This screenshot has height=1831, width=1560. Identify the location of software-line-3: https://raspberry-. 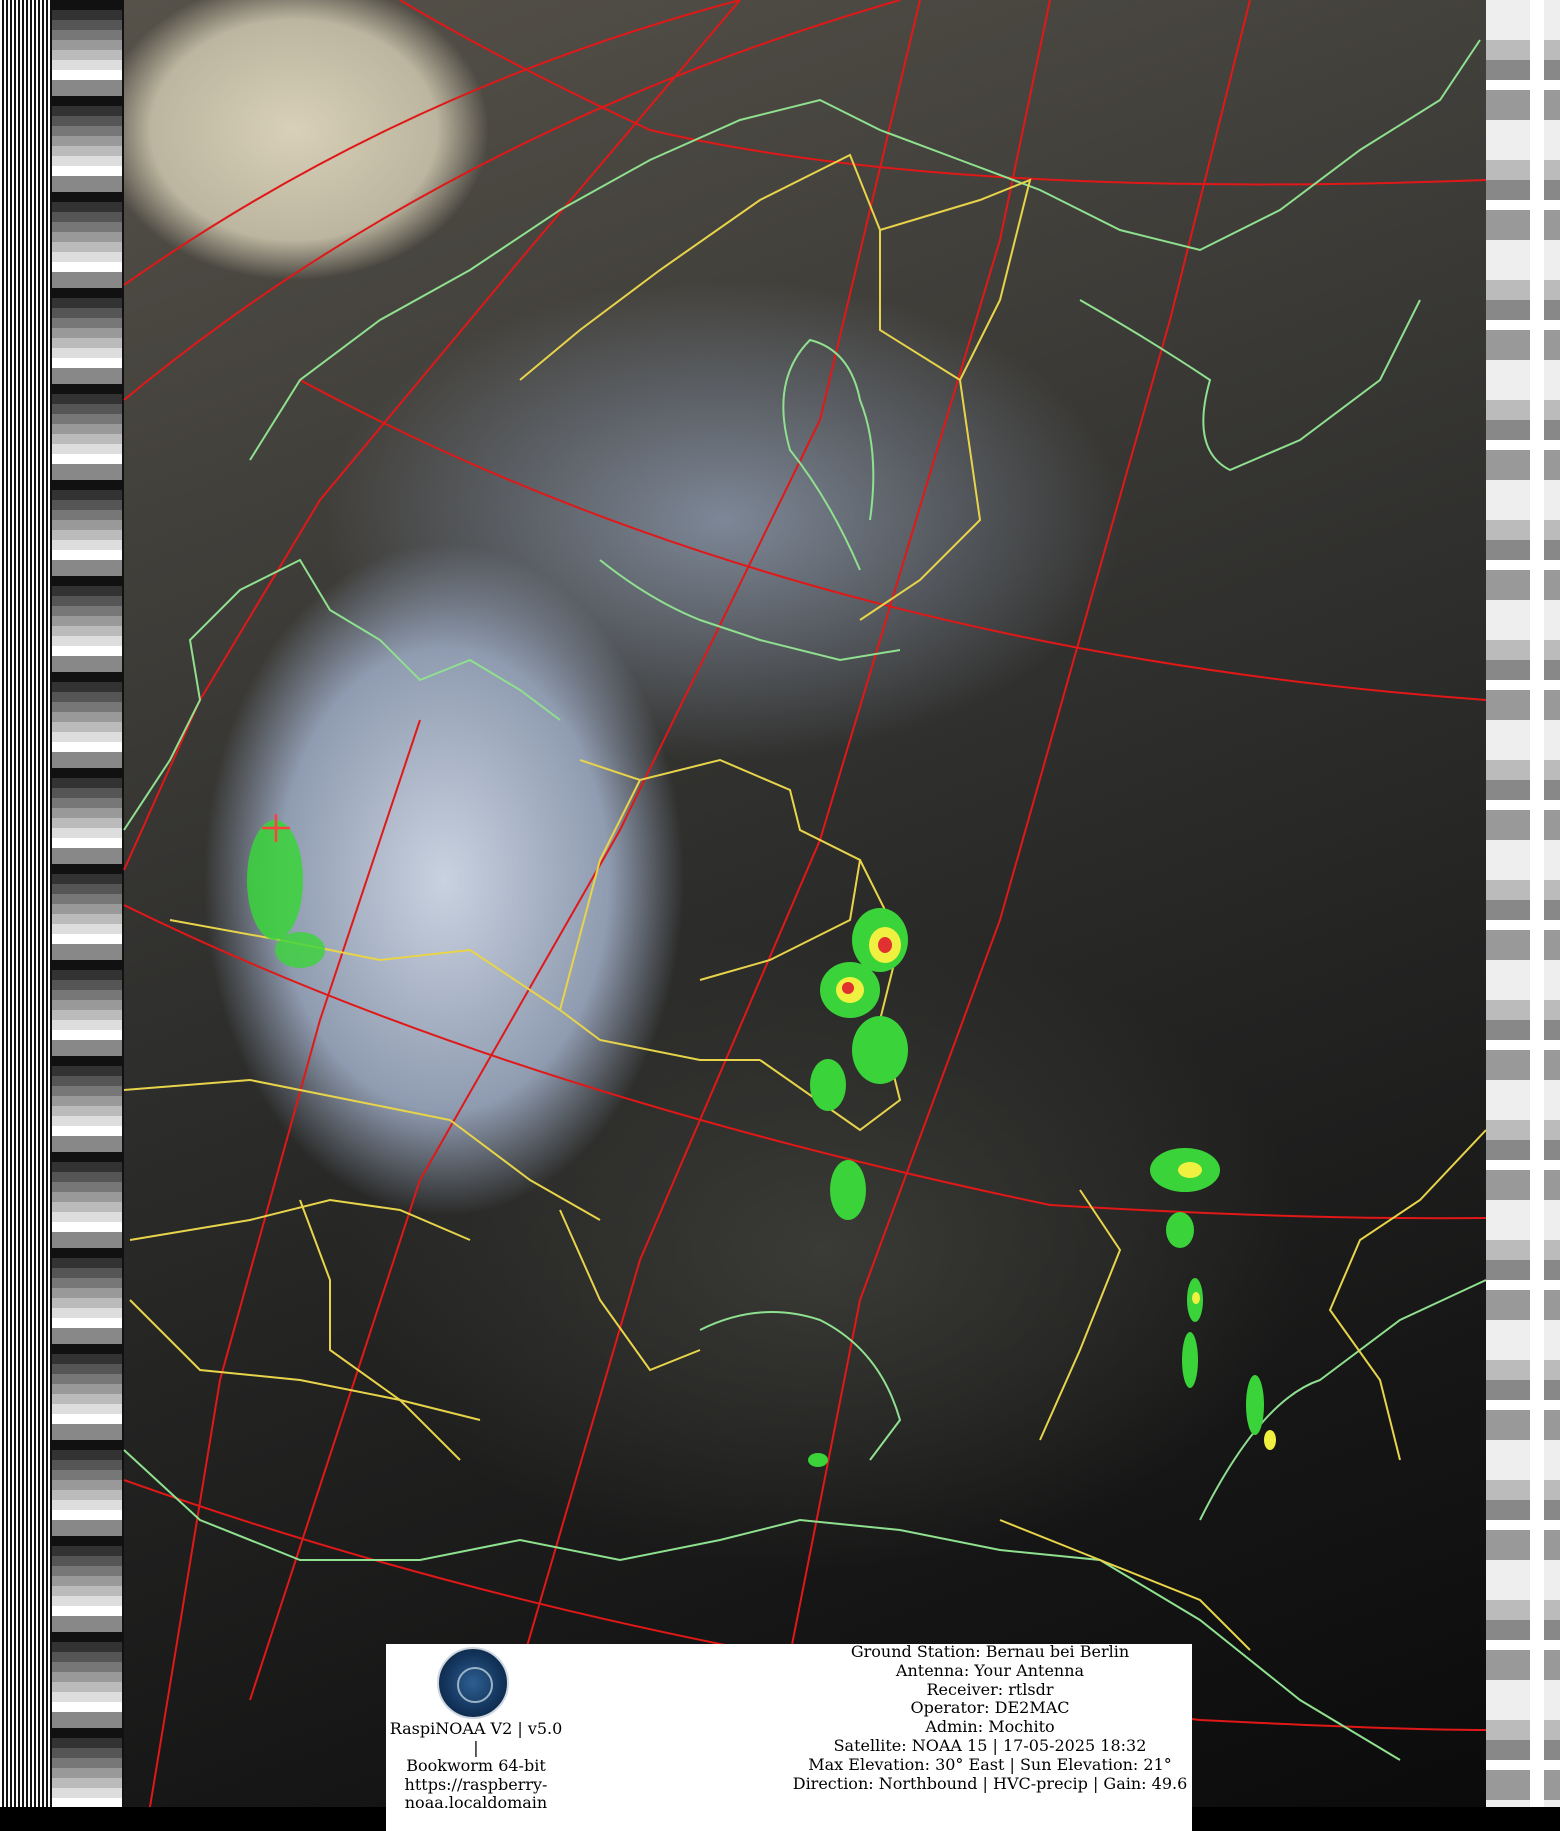
(476, 1784).